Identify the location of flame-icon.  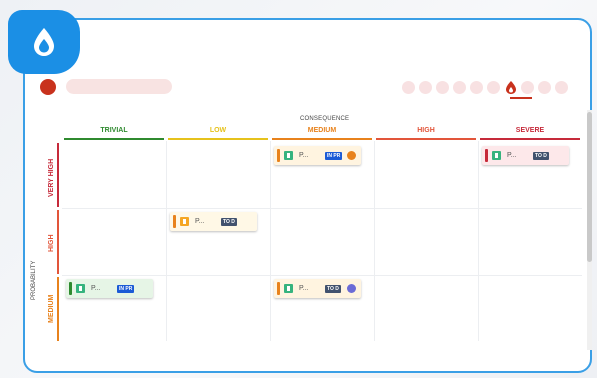
(511, 87).